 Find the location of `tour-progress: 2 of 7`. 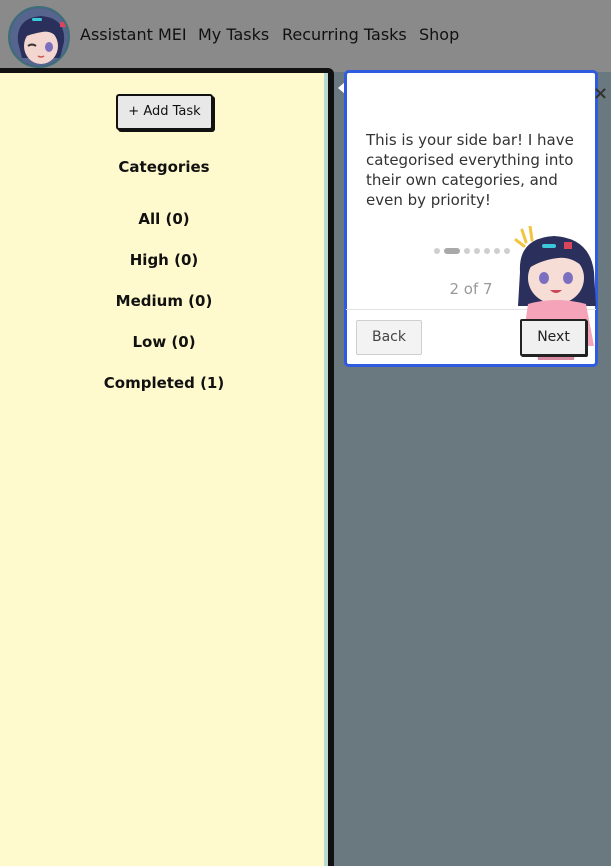

tour-progress: 2 of 7 is located at coordinates (471, 289).